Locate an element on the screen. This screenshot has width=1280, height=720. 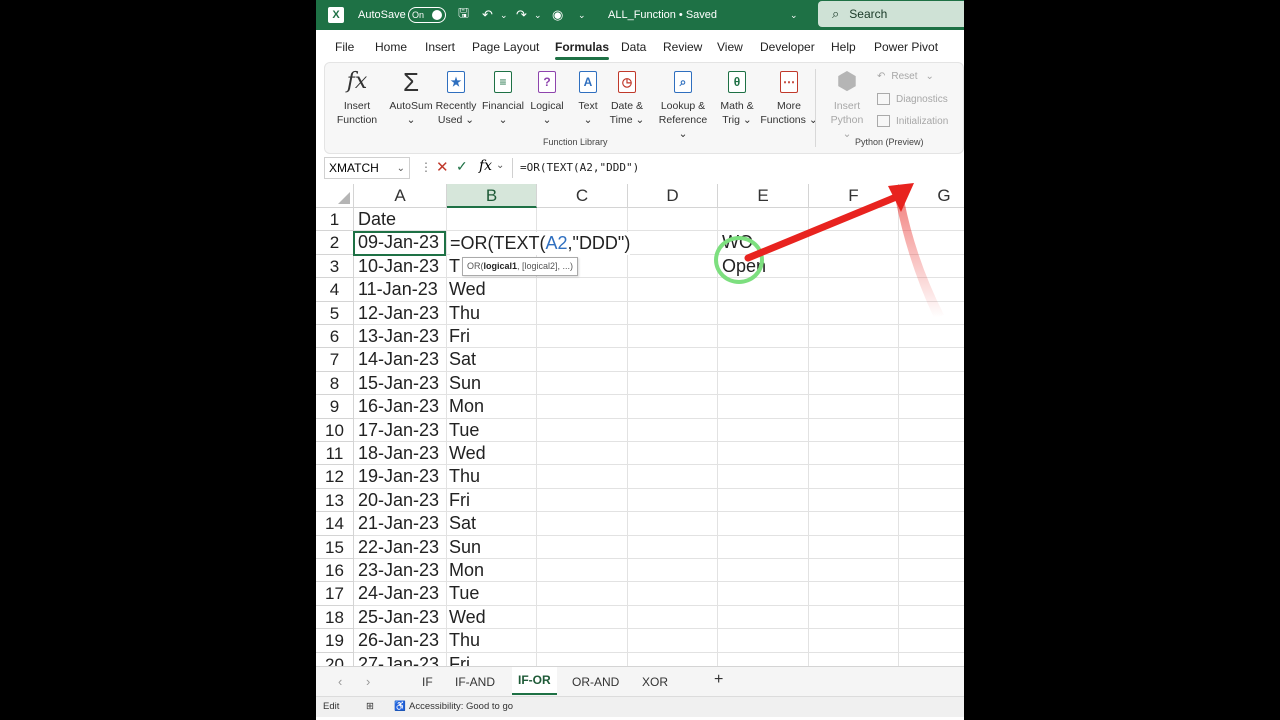
add-sheet-icon: + is located at coordinates (718, 680).